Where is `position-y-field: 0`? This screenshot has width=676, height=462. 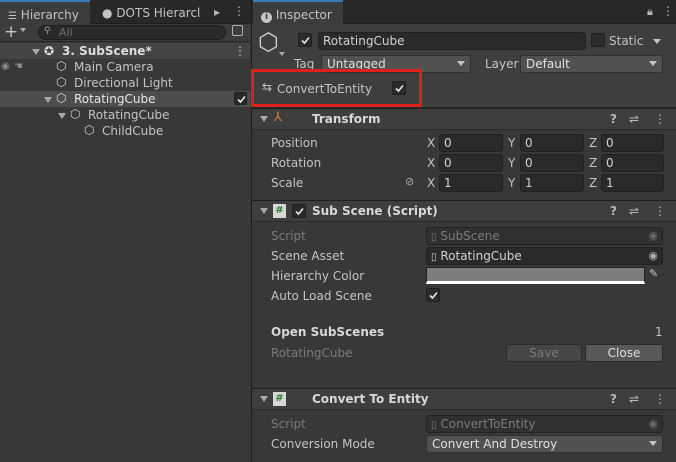 position-y-field: 0 is located at coordinates (552, 143).